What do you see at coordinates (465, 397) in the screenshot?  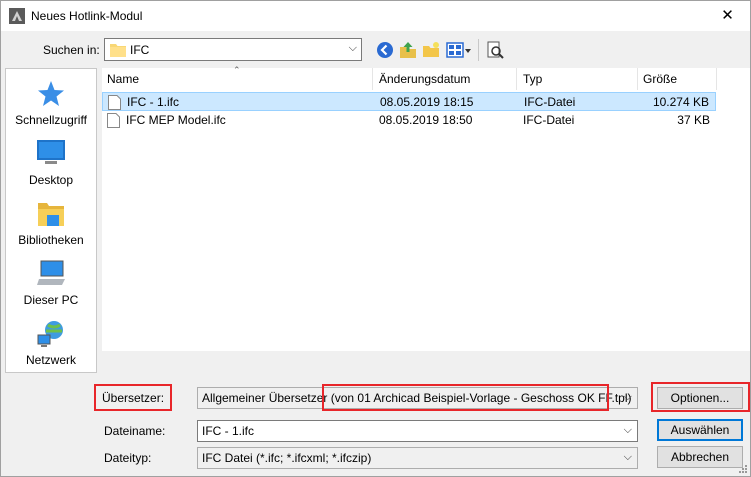 I see `translator-template-highlight` at bounding box center [465, 397].